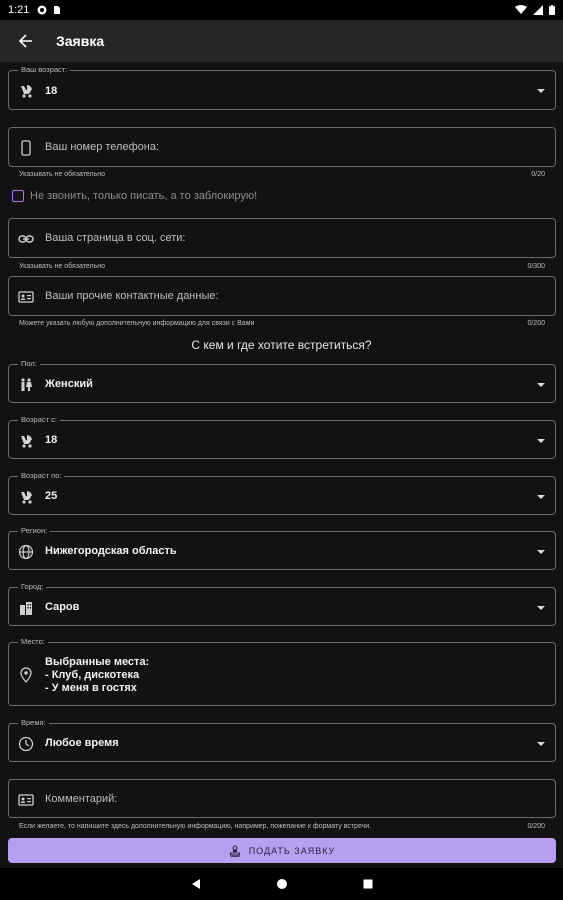  What do you see at coordinates (97, 662) in the screenshot?
I see `place-line-header: Выбранные места:` at bounding box center [97, 662].